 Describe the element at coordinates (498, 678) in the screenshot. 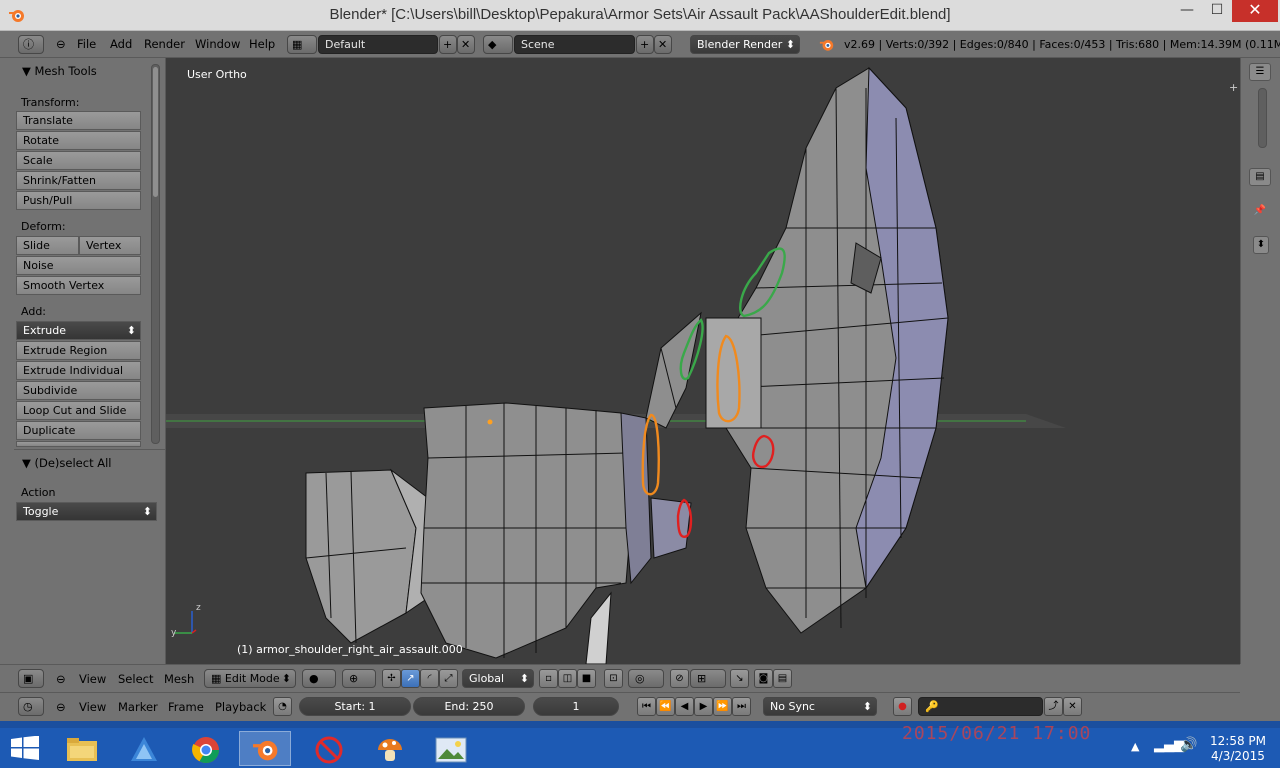

I see `transform-orientation-dropdown: Global ⬍` at that location.